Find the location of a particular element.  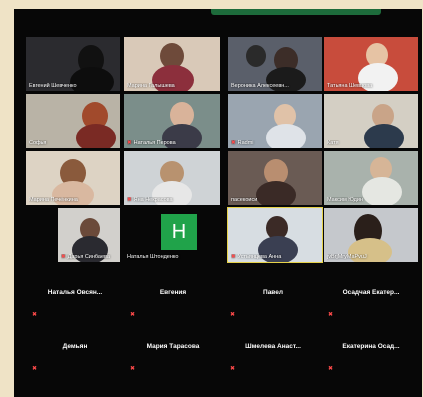

video-tile: ✖ Radmi is located at coordinates (275, 121).